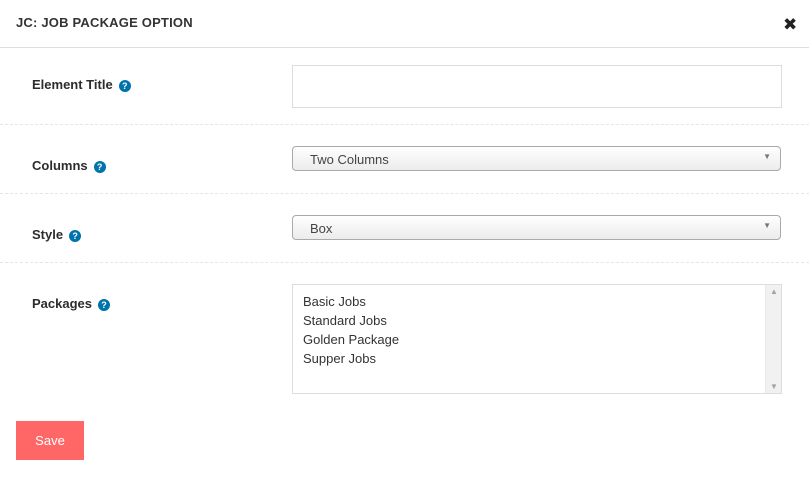 This screenshot has height=478, width=809. What do you see at coordinates (321, 228) in the screenshot?
I see `style-selected-value: Box` at bounding box center [321, 228].